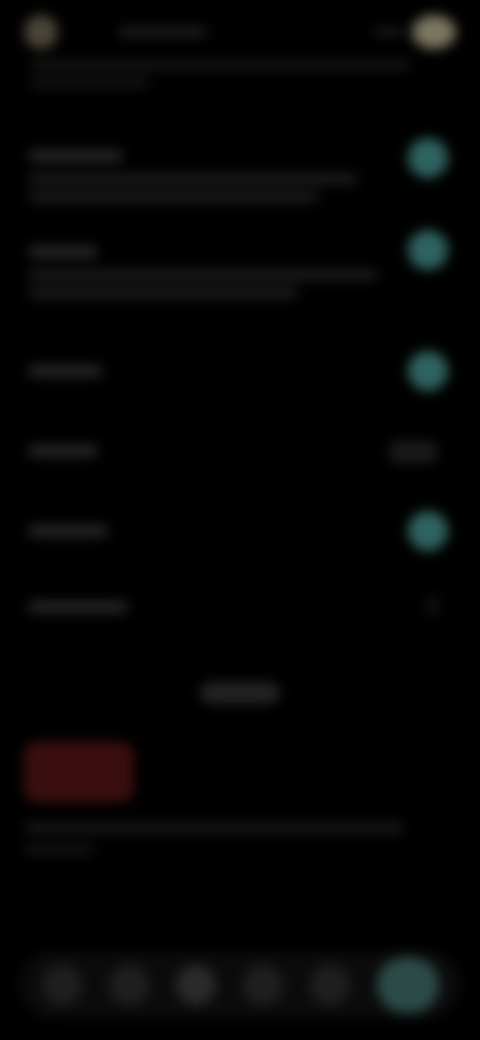 The height and width of the screenshot is (1040, 480). I want to click on center-action-button, so click(240, 693).